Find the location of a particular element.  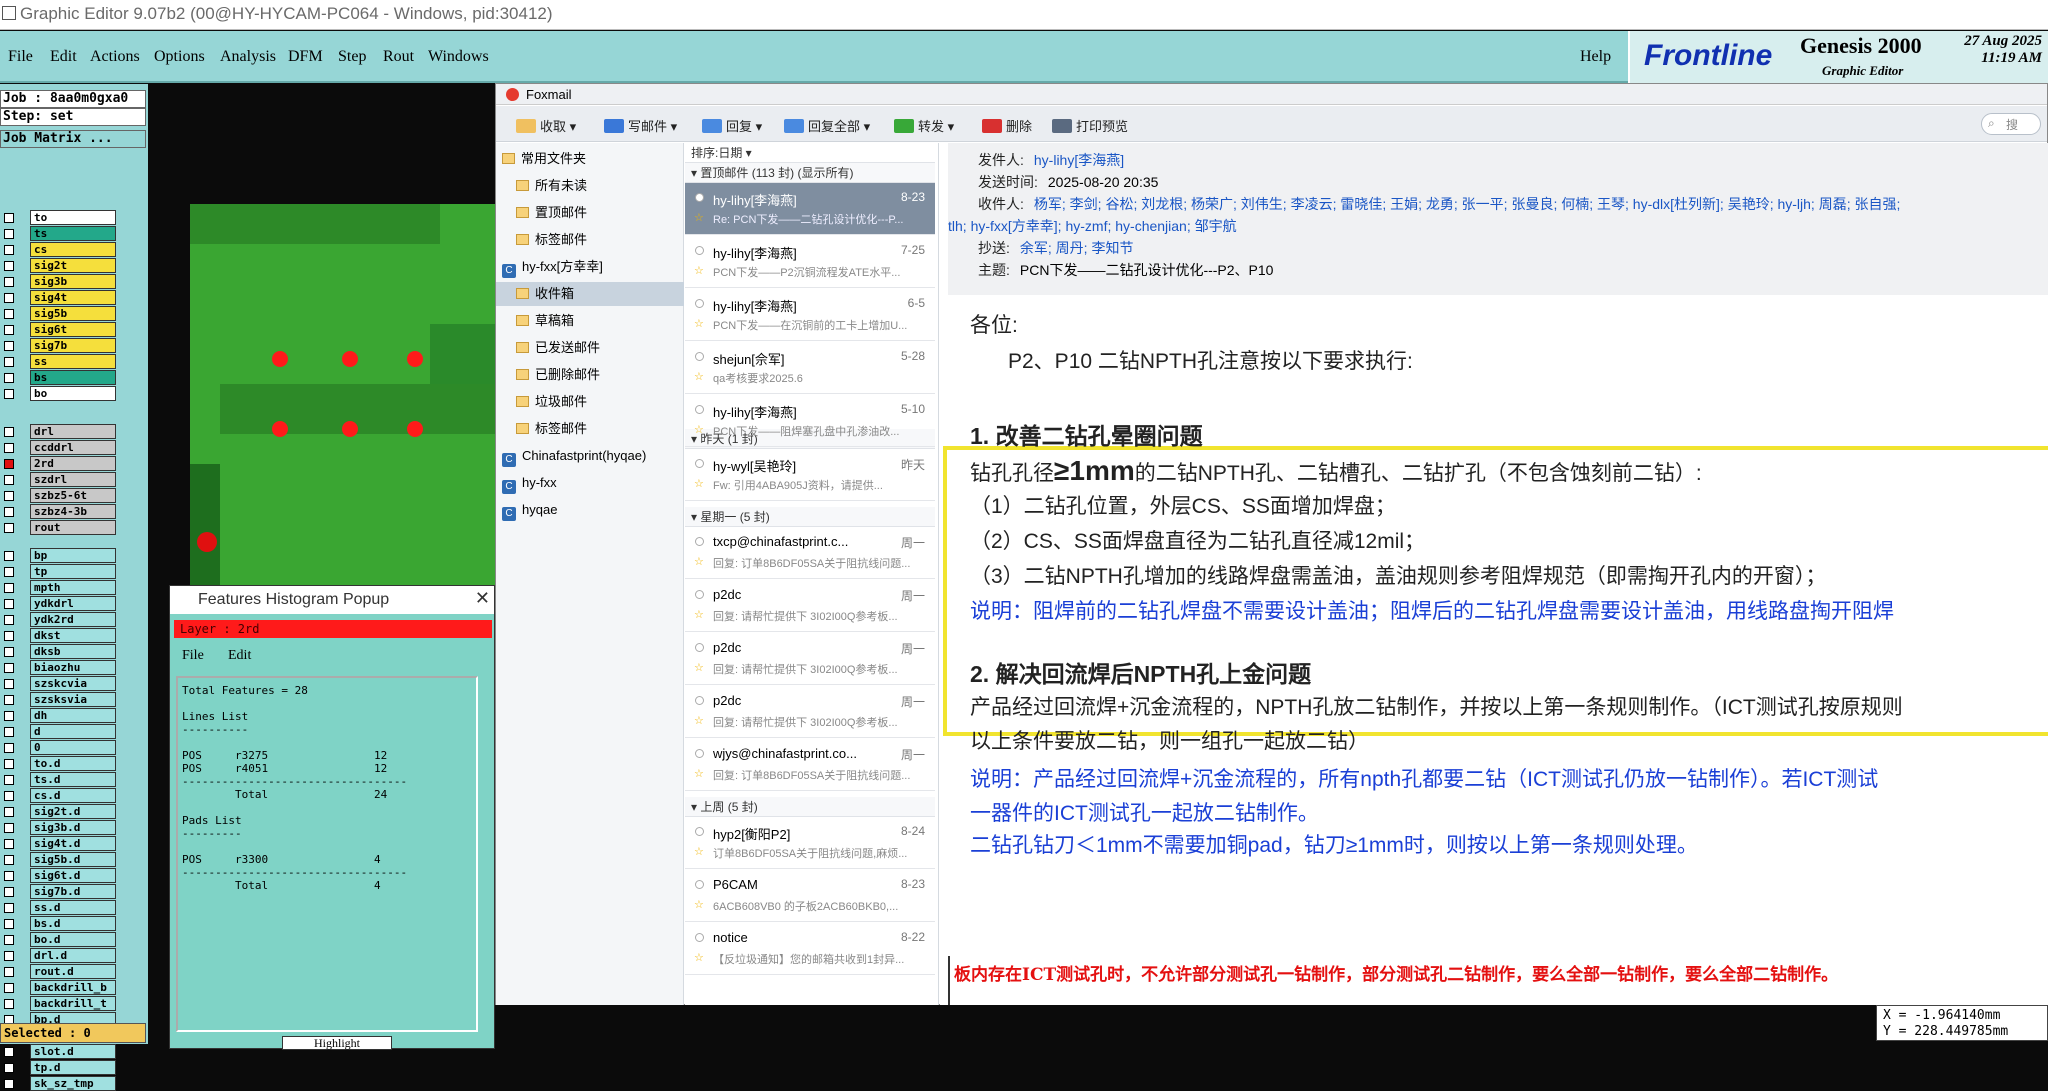

layer-row-0: 0 is located at coordinates (73, 747).